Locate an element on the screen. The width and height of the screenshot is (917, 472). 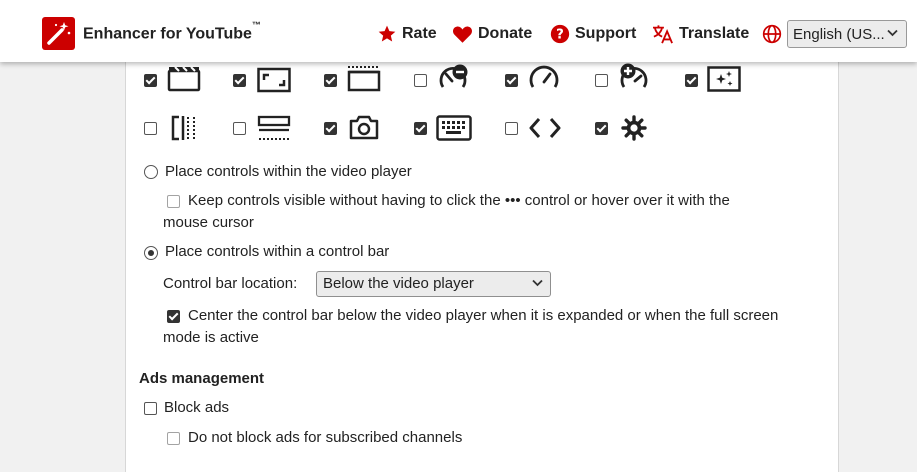
mini-player-icon is located at coordinates (364, 79).